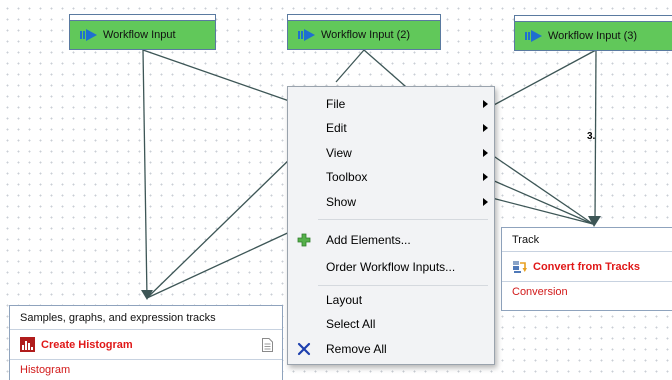 This screenshot has height=380, width=672. I want to click on menu-item-layout: Layout, so click(391, 300).